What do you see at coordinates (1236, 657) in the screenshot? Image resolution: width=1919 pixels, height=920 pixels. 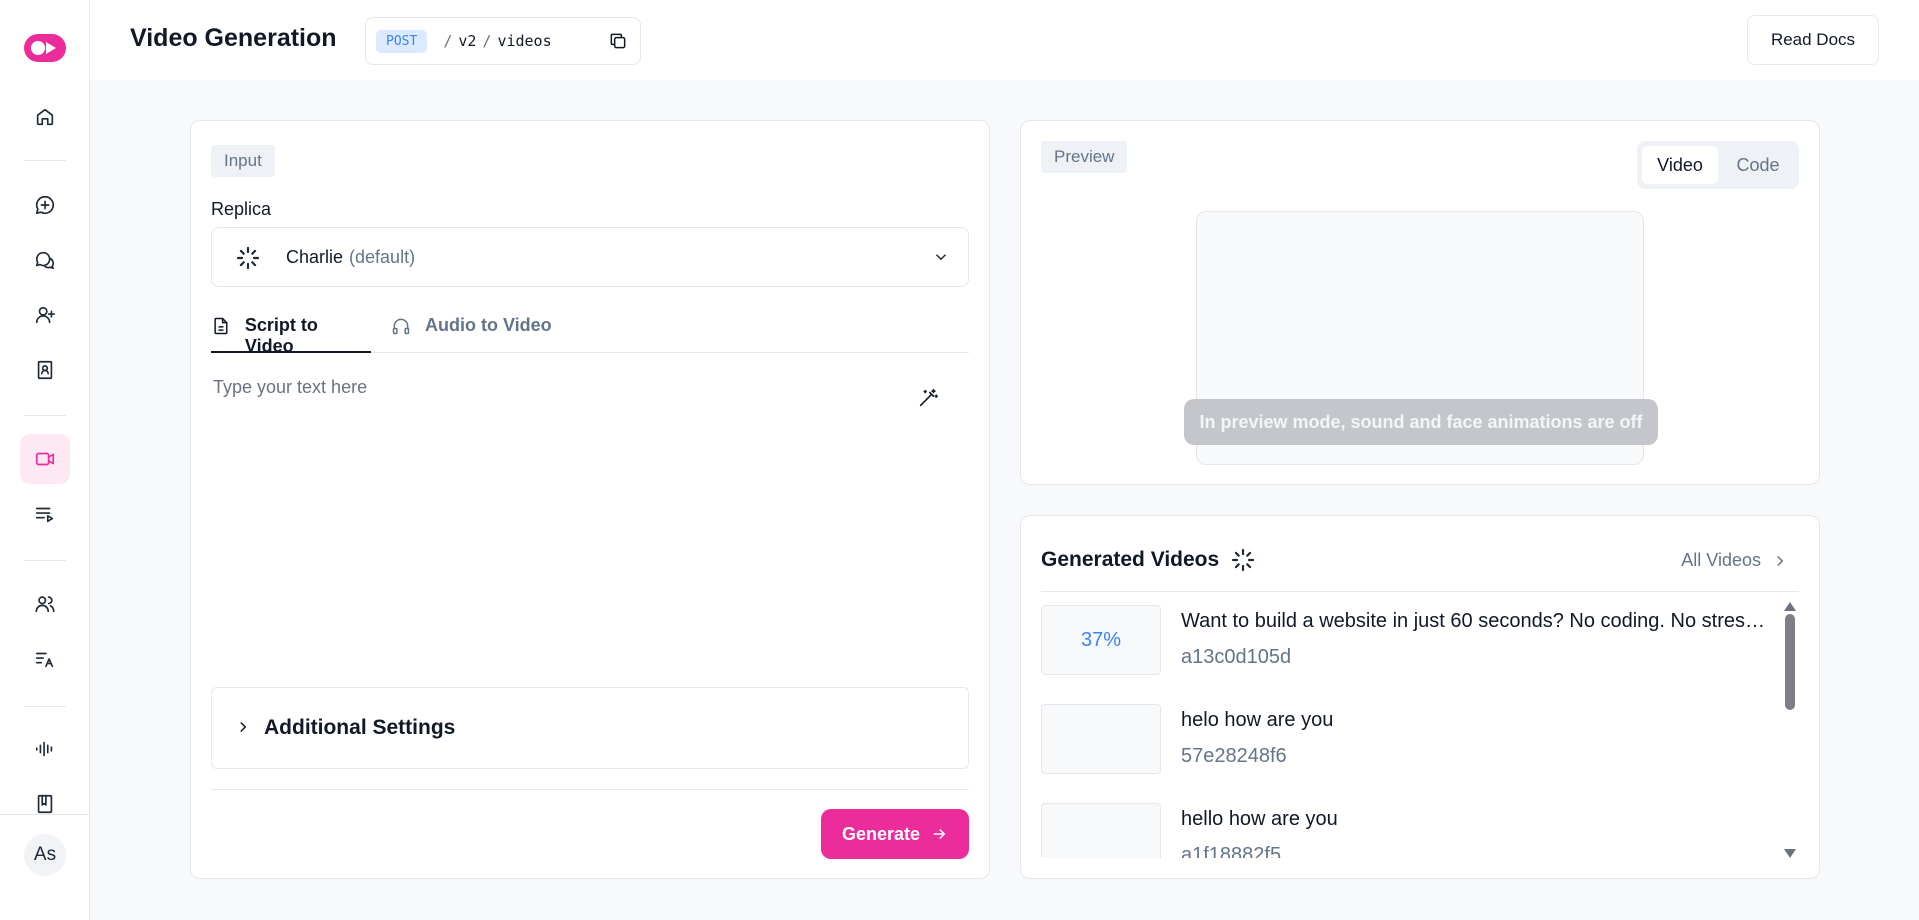 I see `video-id: a13c0d105d` at bounding box center [1236, 657].